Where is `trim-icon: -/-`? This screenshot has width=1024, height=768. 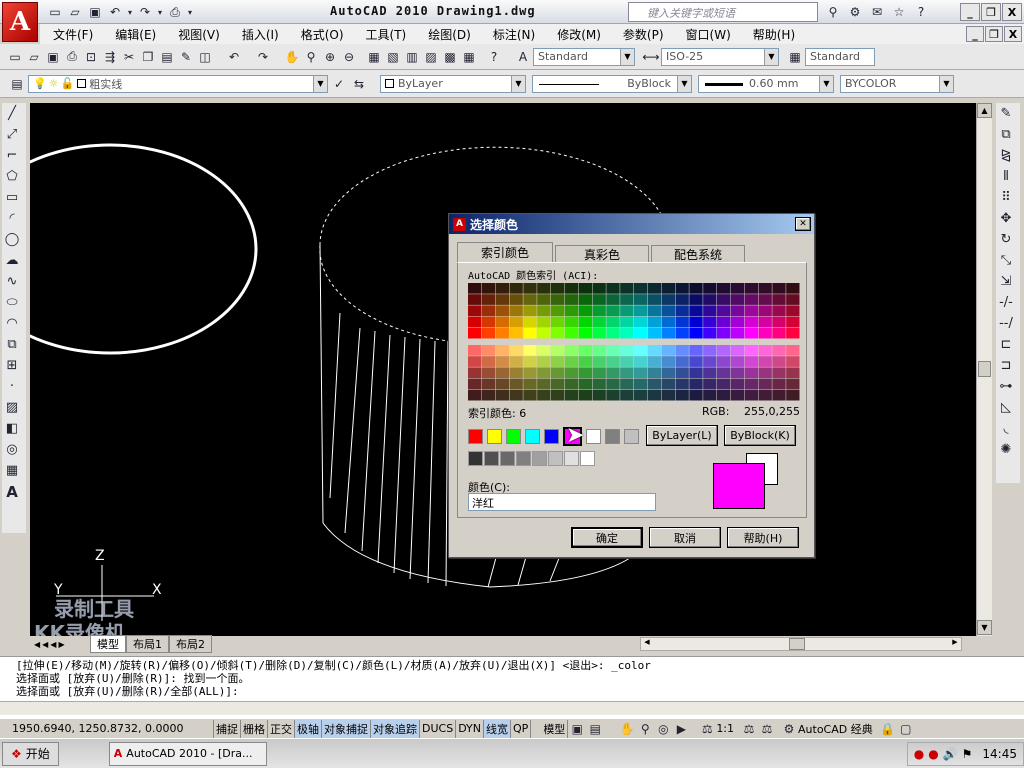 trim-icon: -/- is located at coordinates (1006, 302).